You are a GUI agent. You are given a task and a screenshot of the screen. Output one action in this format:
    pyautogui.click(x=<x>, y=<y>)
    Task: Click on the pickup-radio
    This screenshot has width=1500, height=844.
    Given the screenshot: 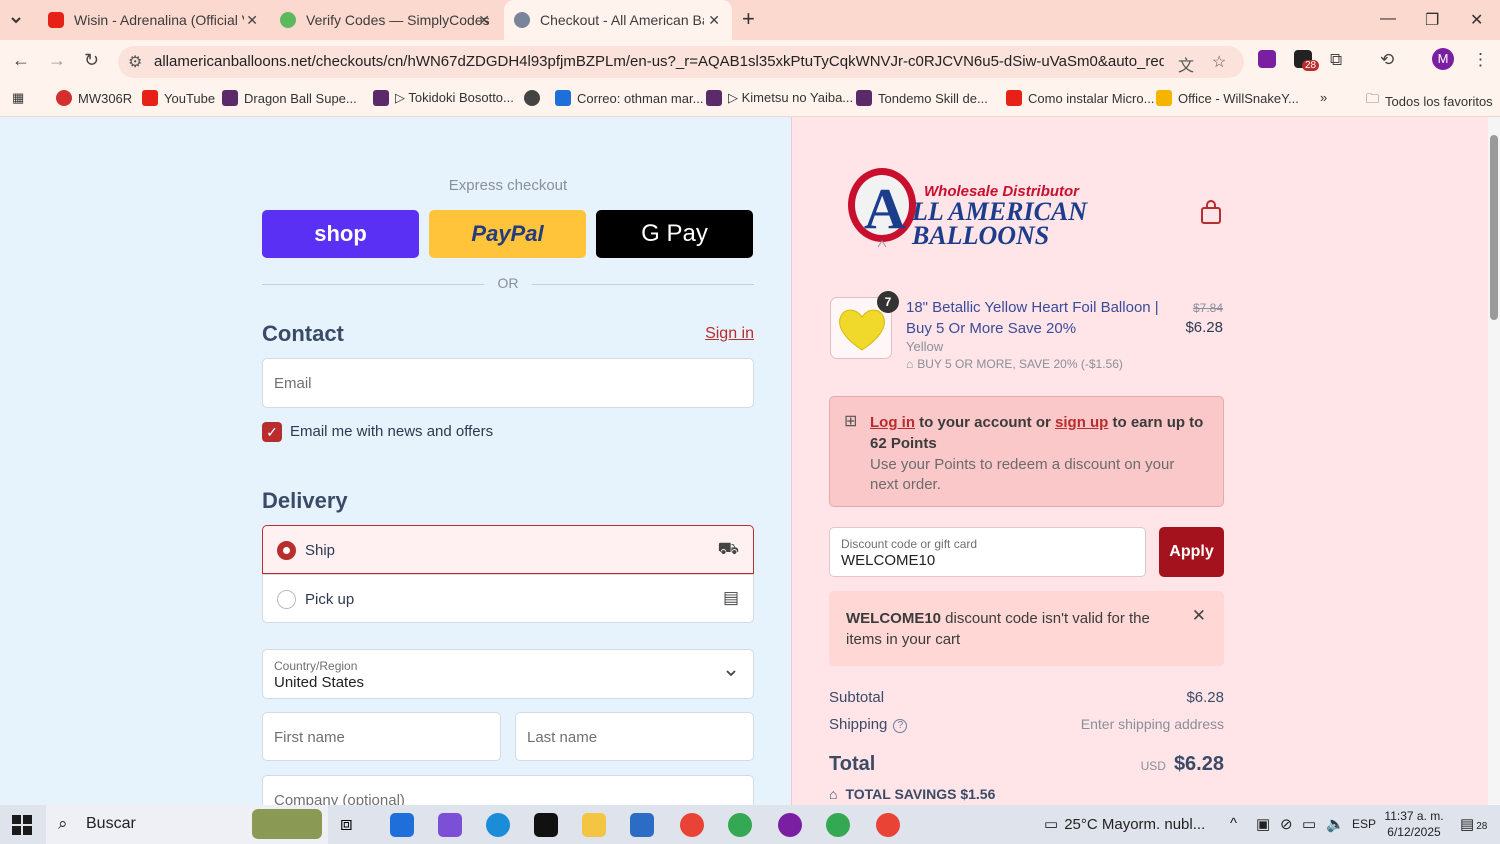 What is the action you would take?
    pyautogui.click(x=286, y=599)
    